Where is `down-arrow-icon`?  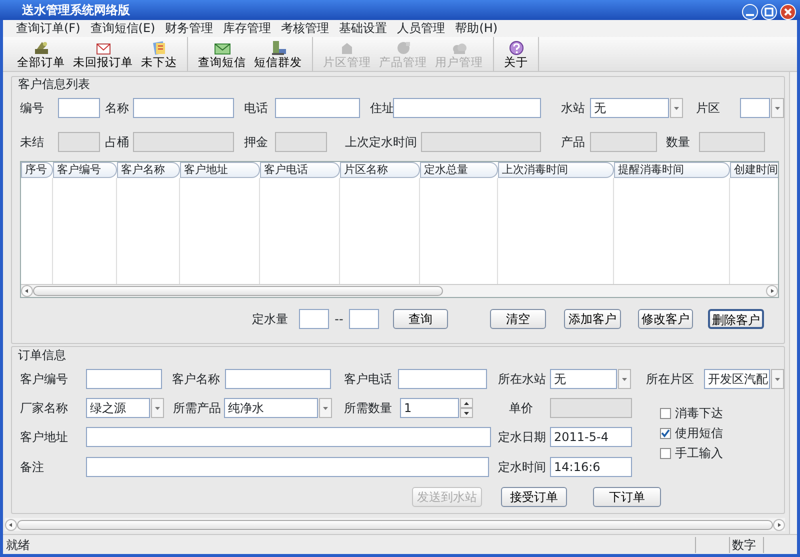
down-arrow-icon is located at coordinates (466, 413).